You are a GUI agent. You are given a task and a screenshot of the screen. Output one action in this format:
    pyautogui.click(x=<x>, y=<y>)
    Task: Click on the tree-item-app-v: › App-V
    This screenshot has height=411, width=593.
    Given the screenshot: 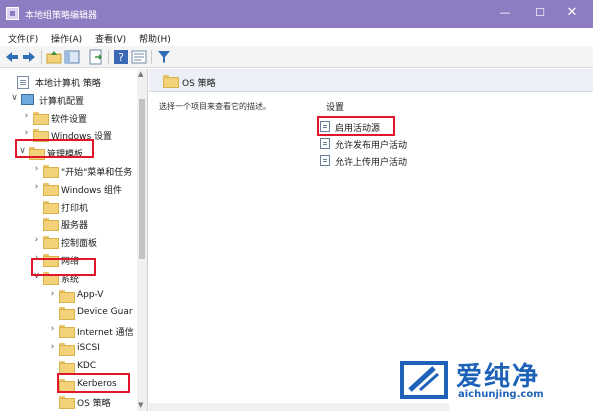 What is the action you would take?
    pyautogui.click(x=73, y=295)
    